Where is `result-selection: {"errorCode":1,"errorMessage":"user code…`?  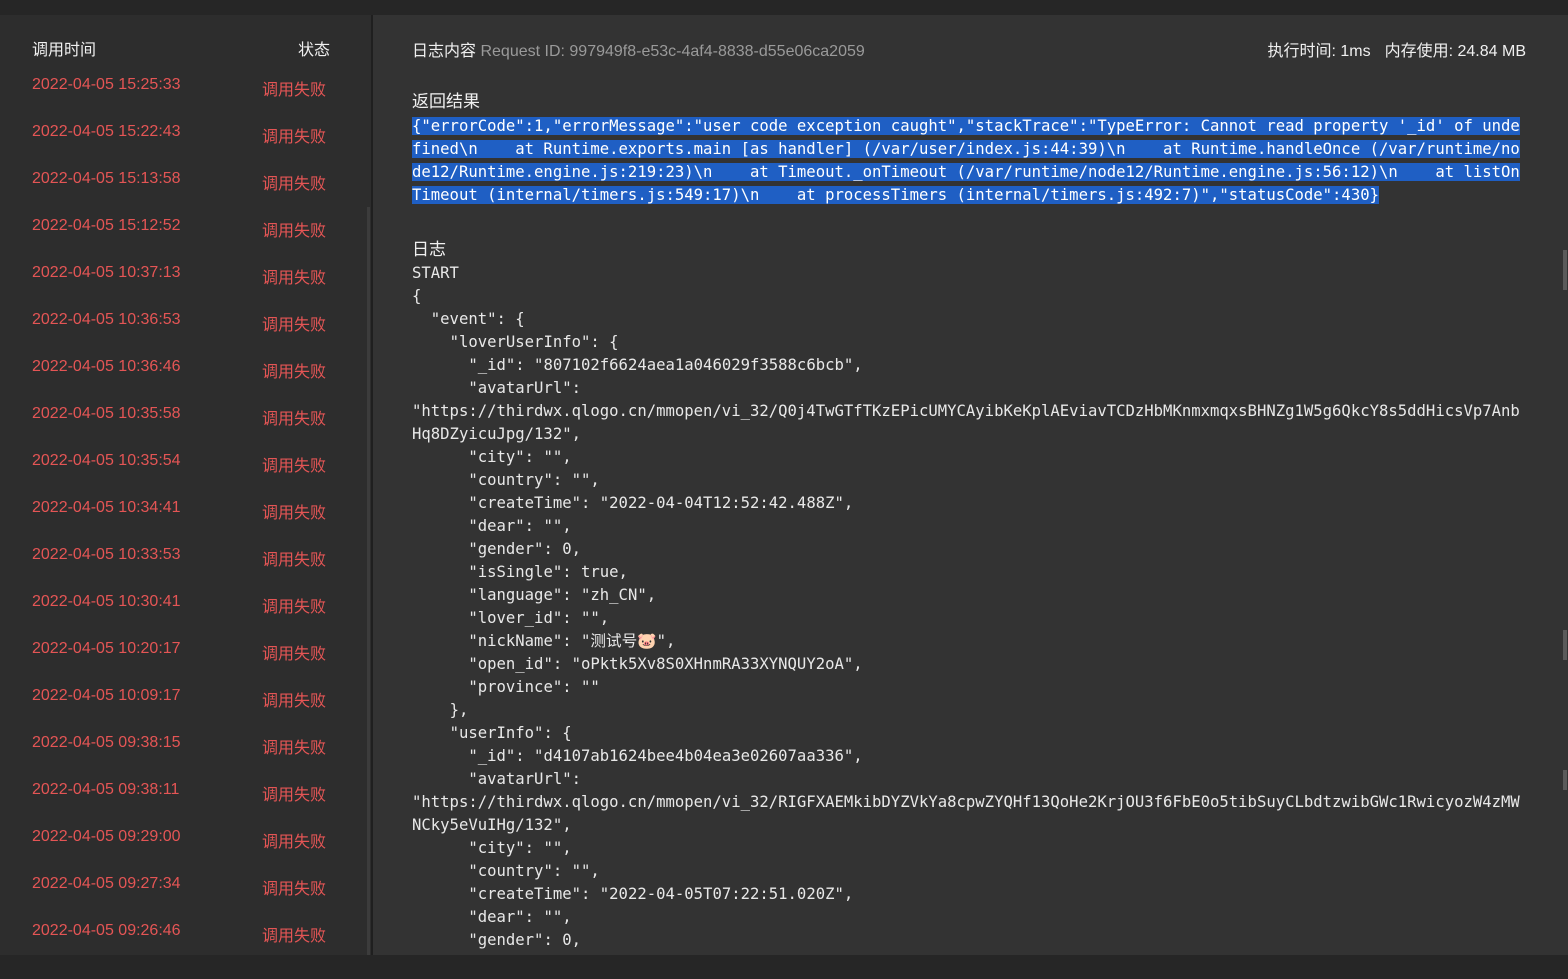 result-selection: {"errorCode":1,"errorMessage":"user code… is located at coordinates (966, 160).